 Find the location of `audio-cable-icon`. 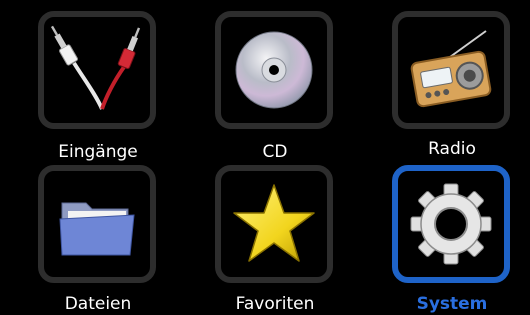

audio-cable-icon is located at coordinates (97, 70).